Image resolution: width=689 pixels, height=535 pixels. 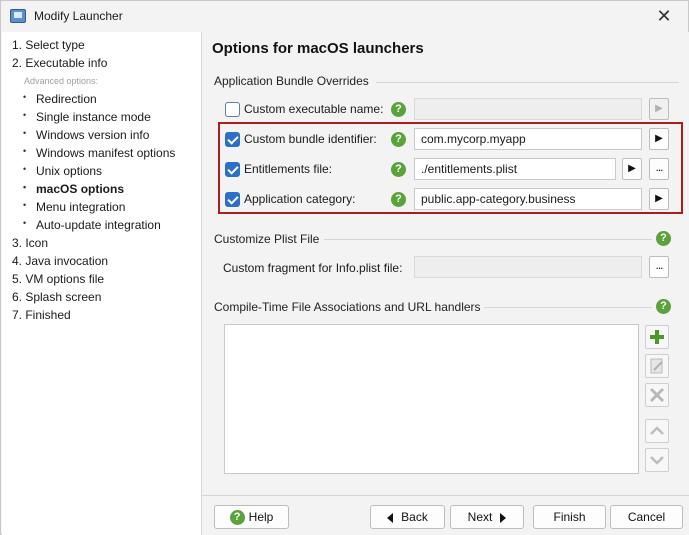 What do you see at coordinates (569, 517) in the screenshot?
I see `finish-button: Finish` at bounding box center [569, 517].